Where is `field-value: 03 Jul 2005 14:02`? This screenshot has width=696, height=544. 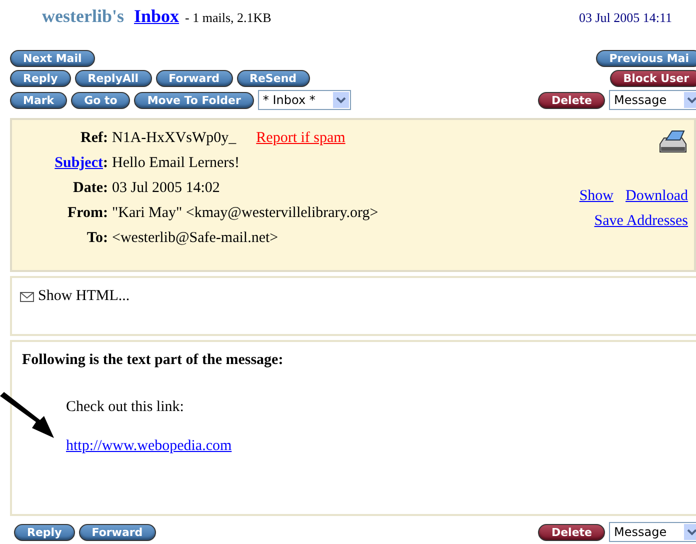
field-value: 03 Jul 2005 14:02 is located at coordinates (166, 188).